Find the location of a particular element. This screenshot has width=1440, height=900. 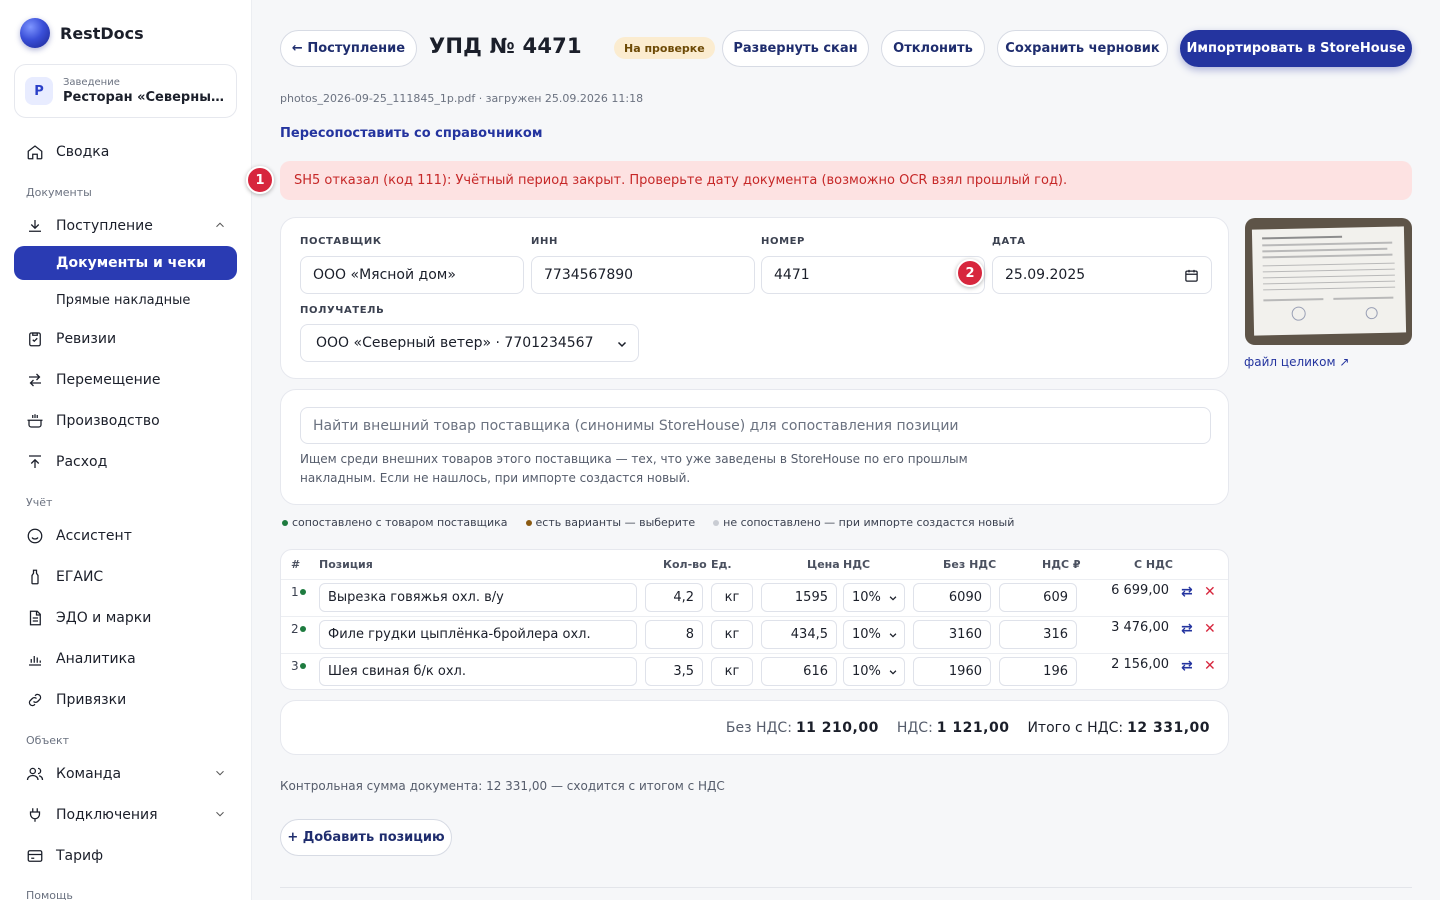

pot-icon is located at coordinates (35, 421).